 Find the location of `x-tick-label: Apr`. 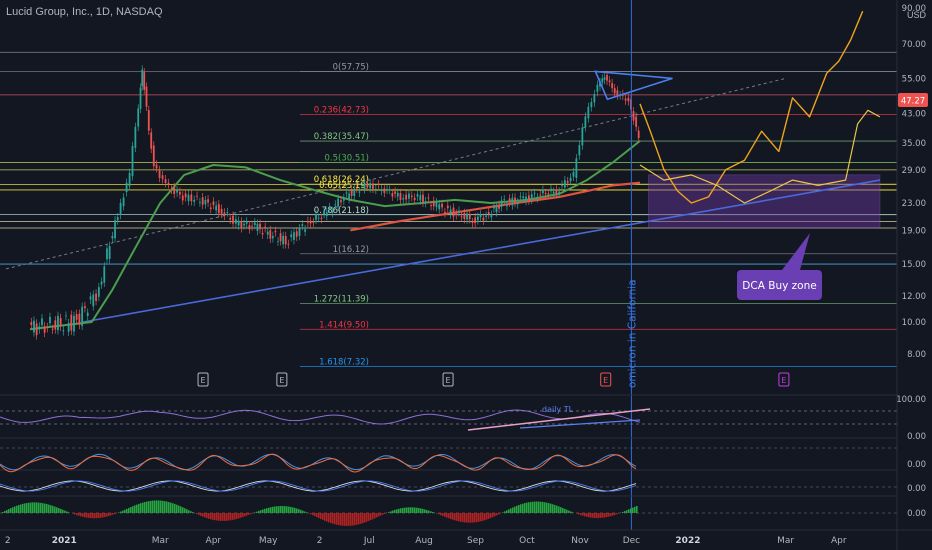

x-tick-label: Apr is located at coordinates (839, 541).